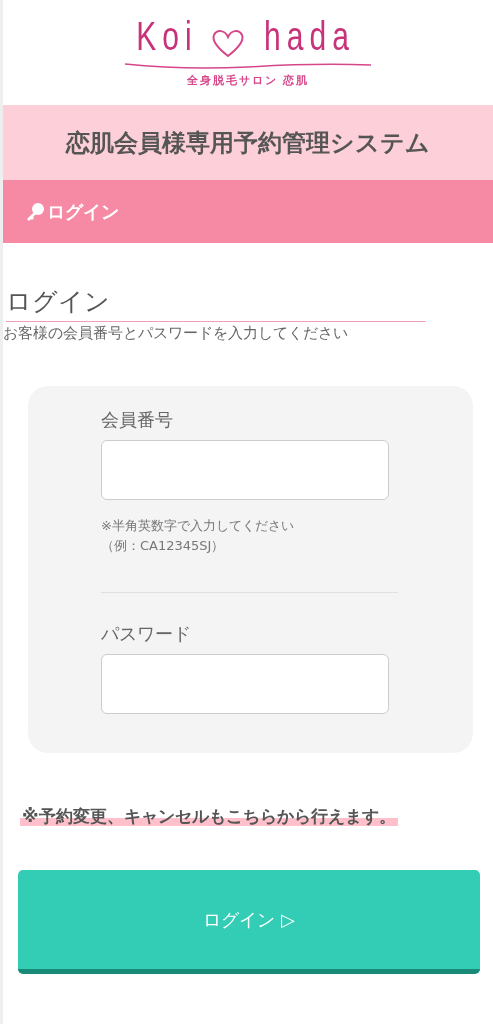 The height and width of the screenshot is (1024, 493). I want to click on login-button: ログイン ▷, so click(249, 922).